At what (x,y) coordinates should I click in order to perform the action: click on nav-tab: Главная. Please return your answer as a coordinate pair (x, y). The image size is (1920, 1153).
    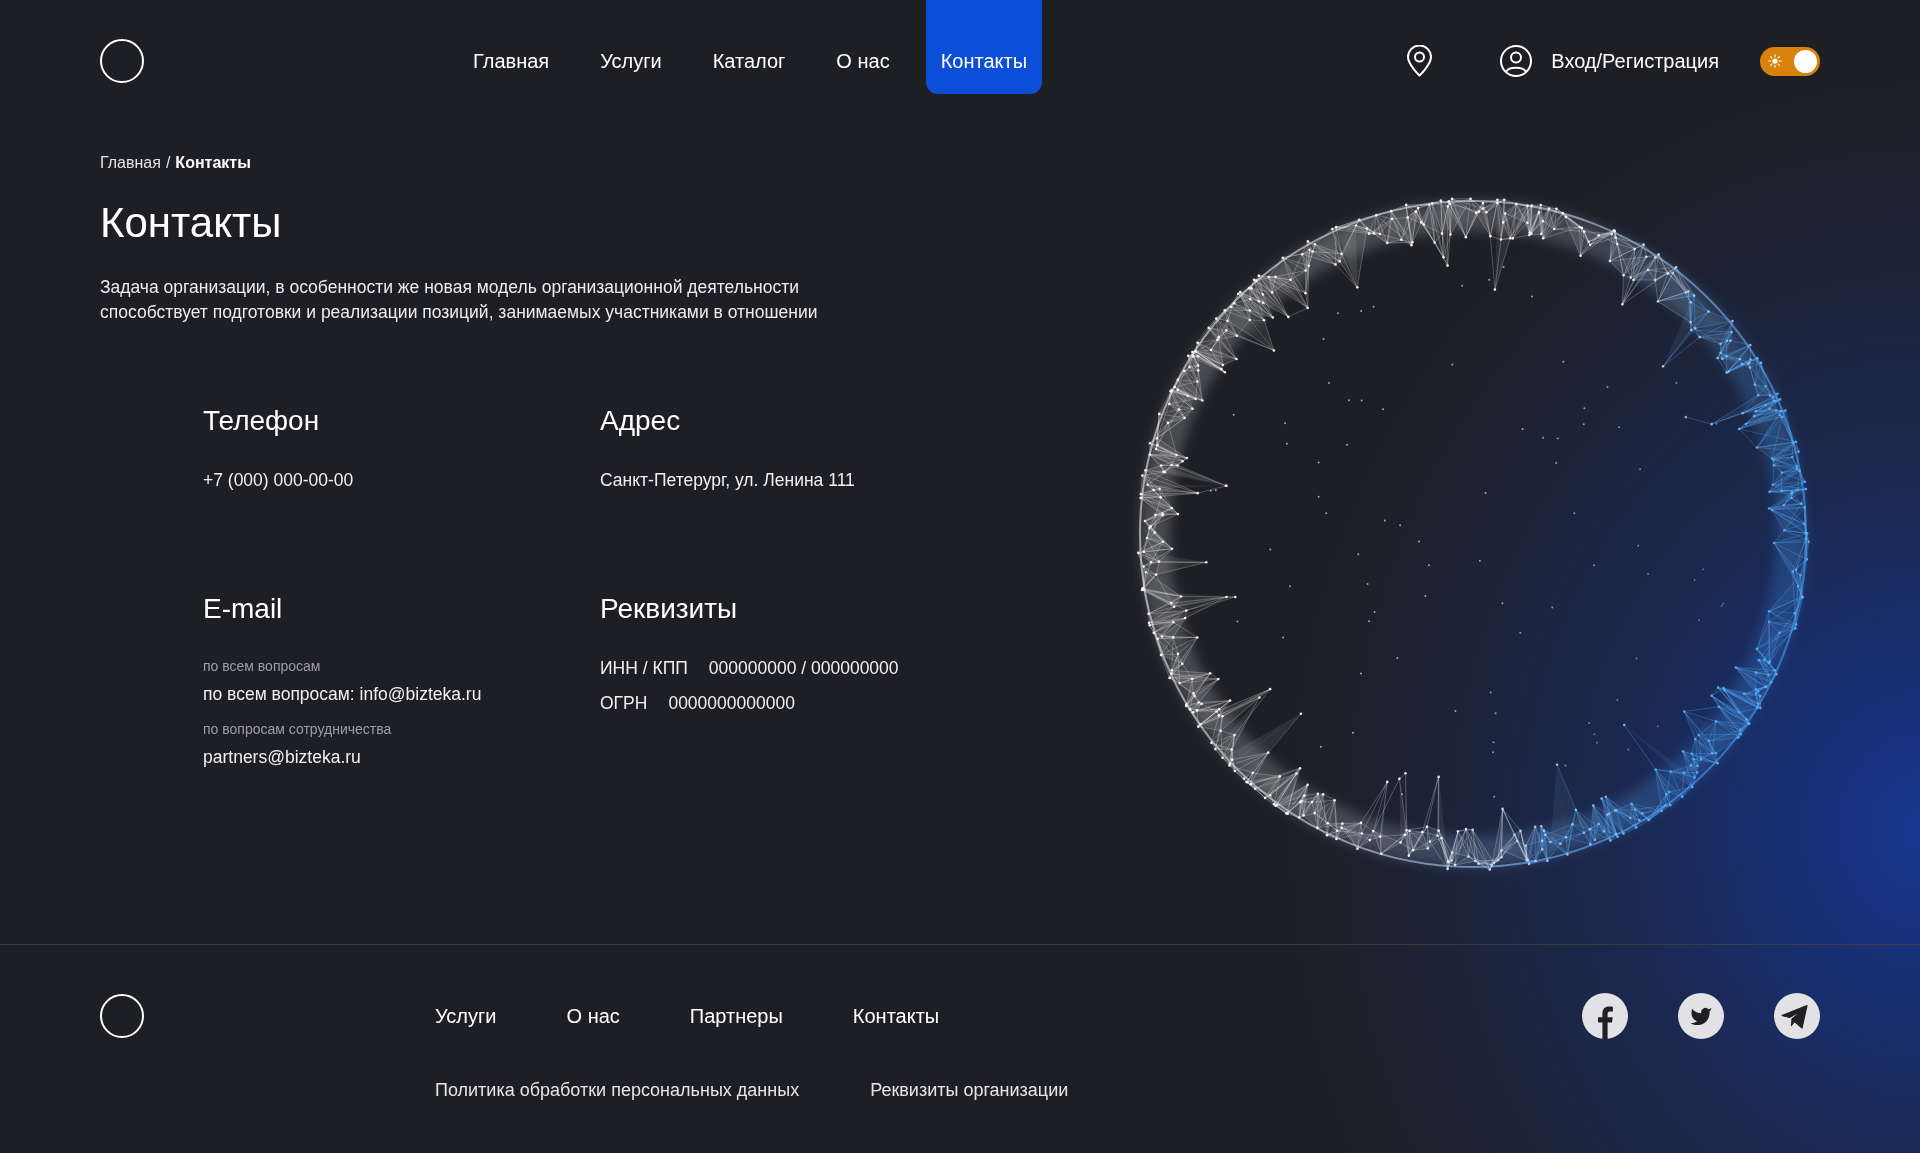
    Looking at the image, I should click on (511, 47).